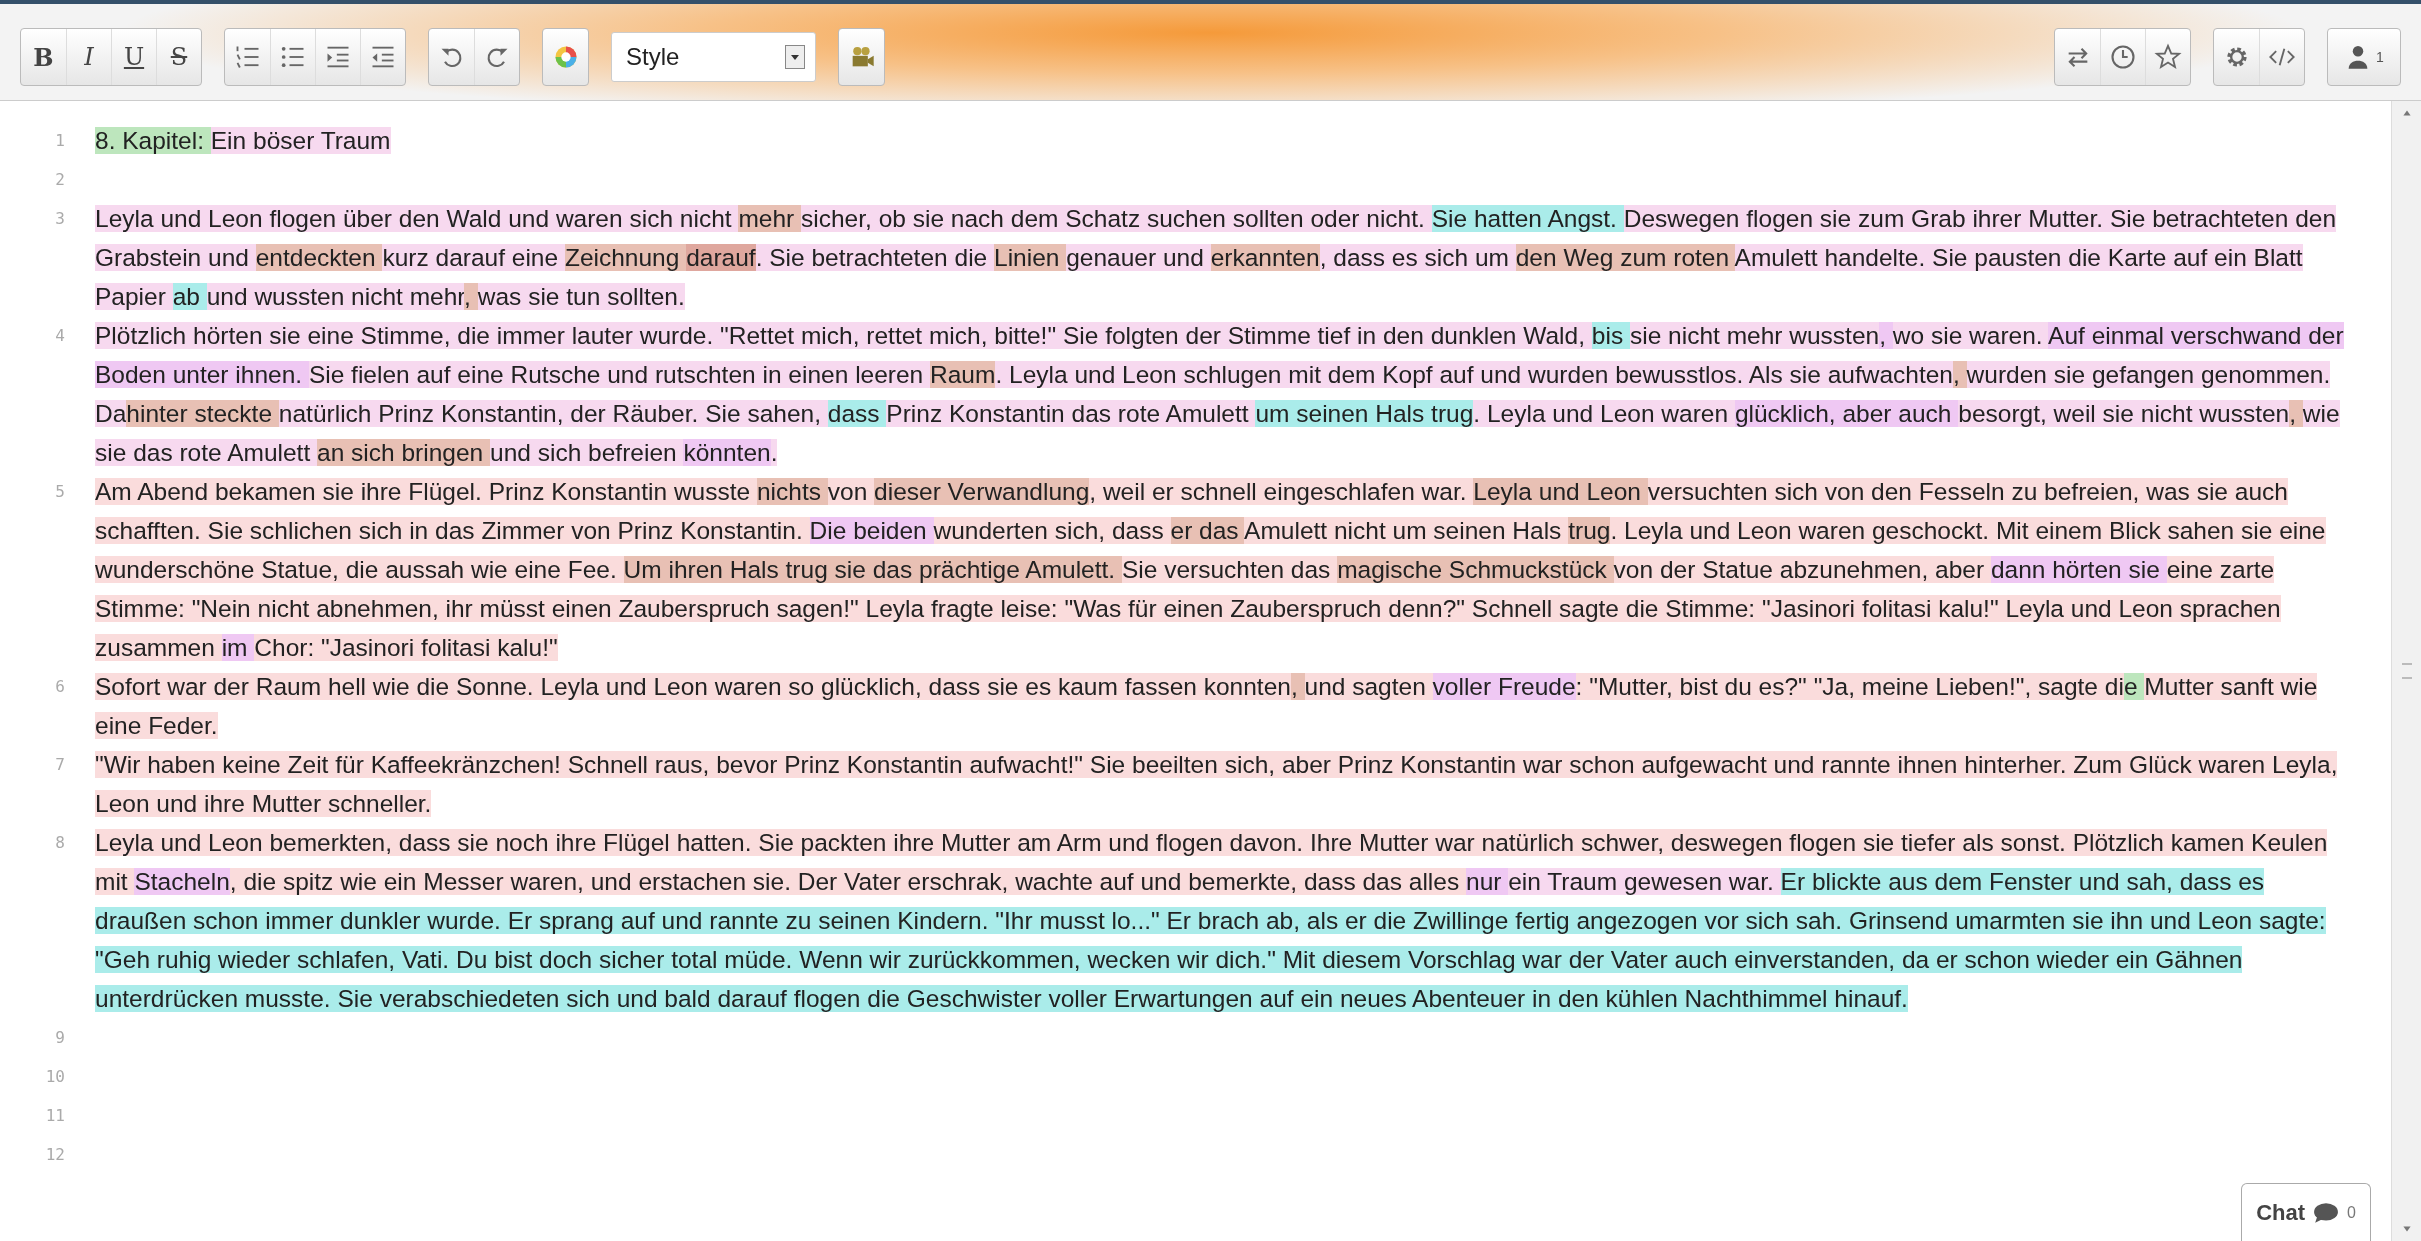  I want to click on highlighted-word: Zauberspruch, so click(1309, 608).